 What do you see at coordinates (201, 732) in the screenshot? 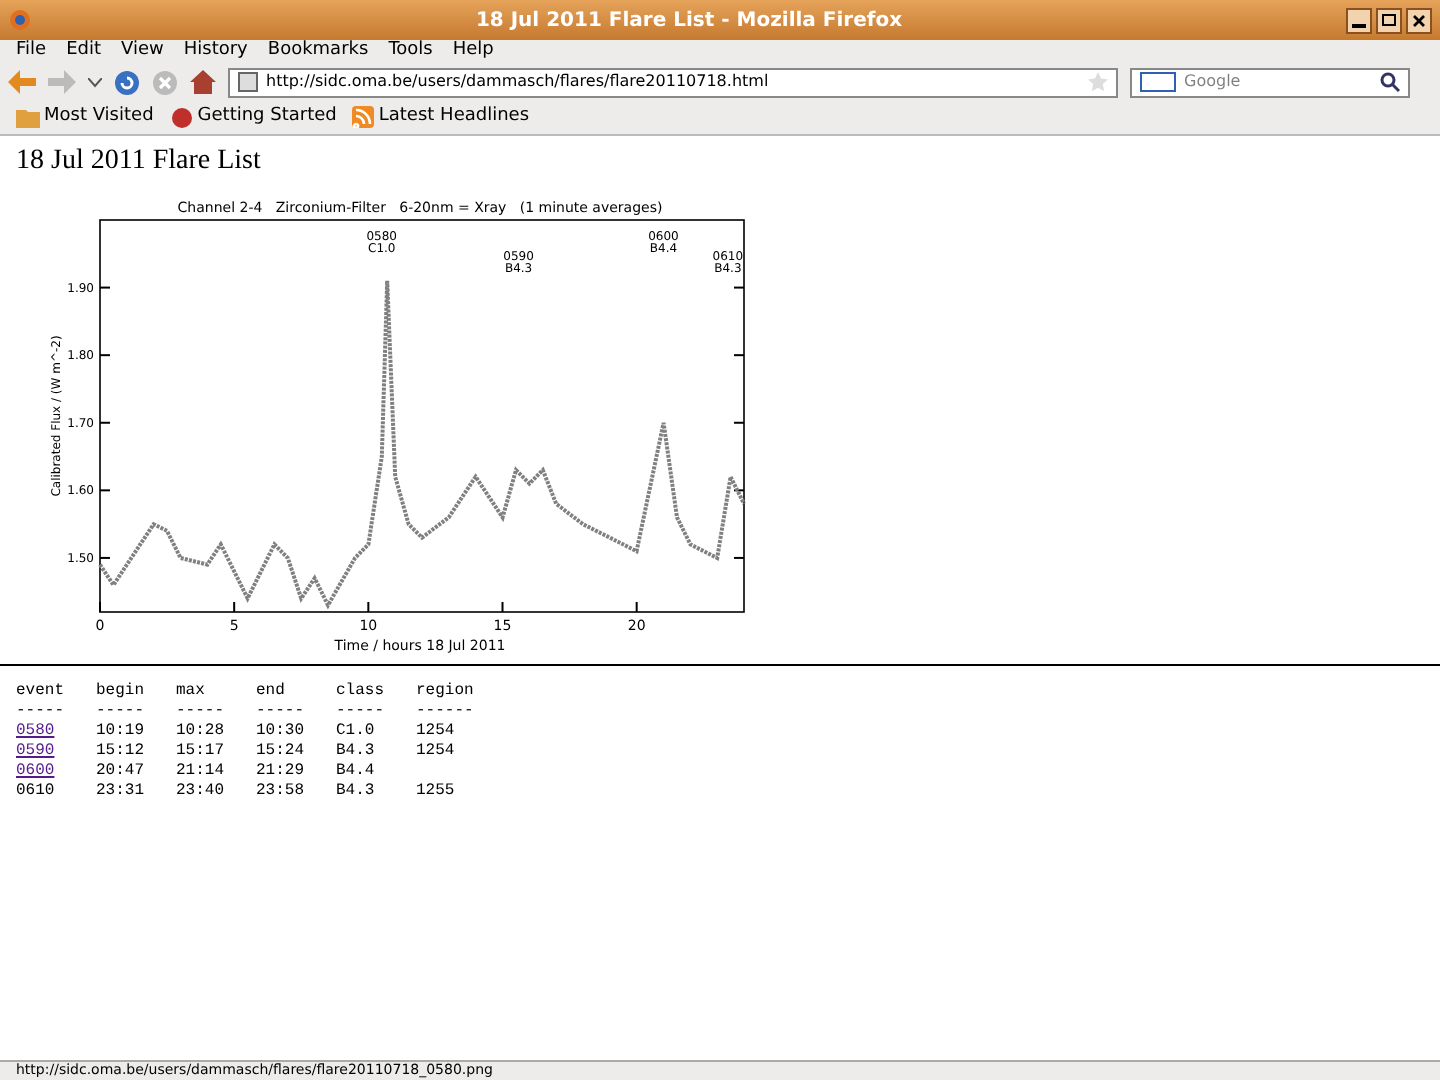
I see `table-cell-text: 10:28` at bounding box center [201, 732].